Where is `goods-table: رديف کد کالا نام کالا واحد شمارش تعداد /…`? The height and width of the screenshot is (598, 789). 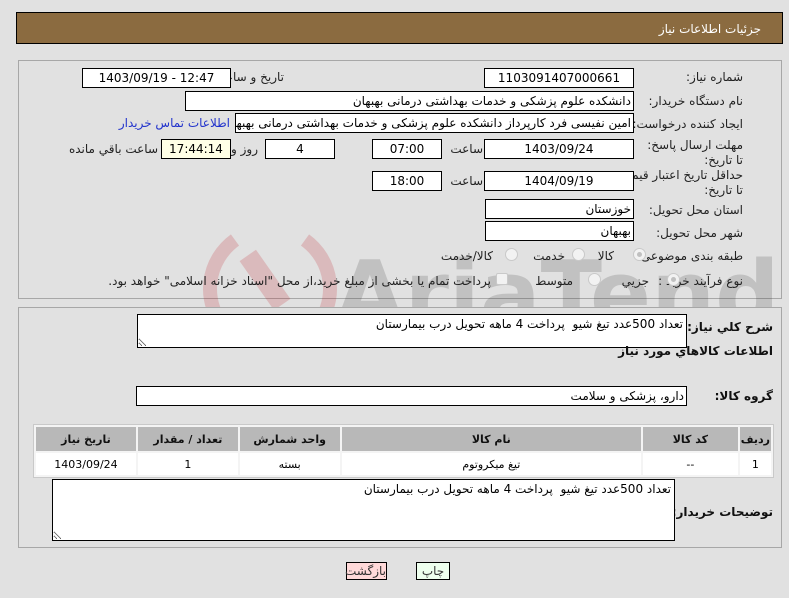
goods-table: رديف کد کالا نام کالا واحد شمارش تعداد /… is located at coordinates (403, 451).